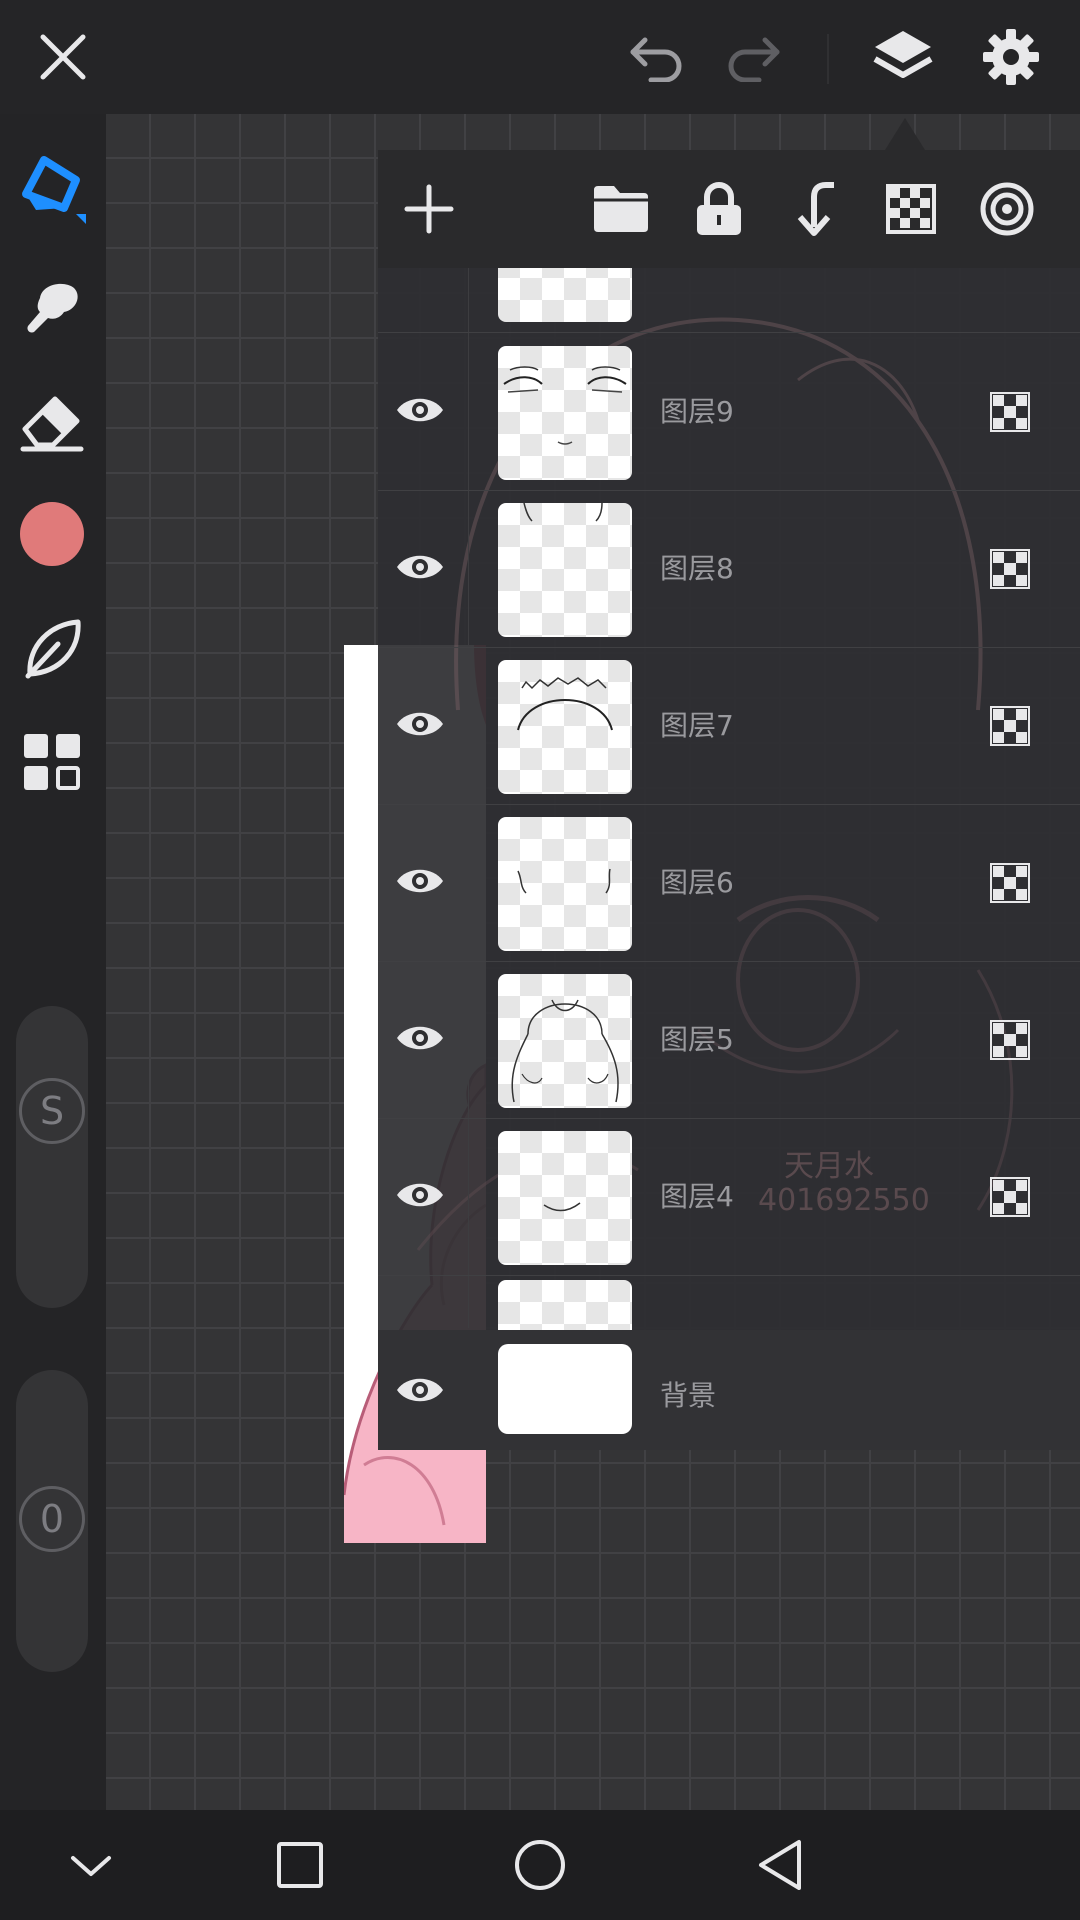 The width and height of the screenshot is (1080, 1920). I want to click on redo-icon, so click(754, 59).